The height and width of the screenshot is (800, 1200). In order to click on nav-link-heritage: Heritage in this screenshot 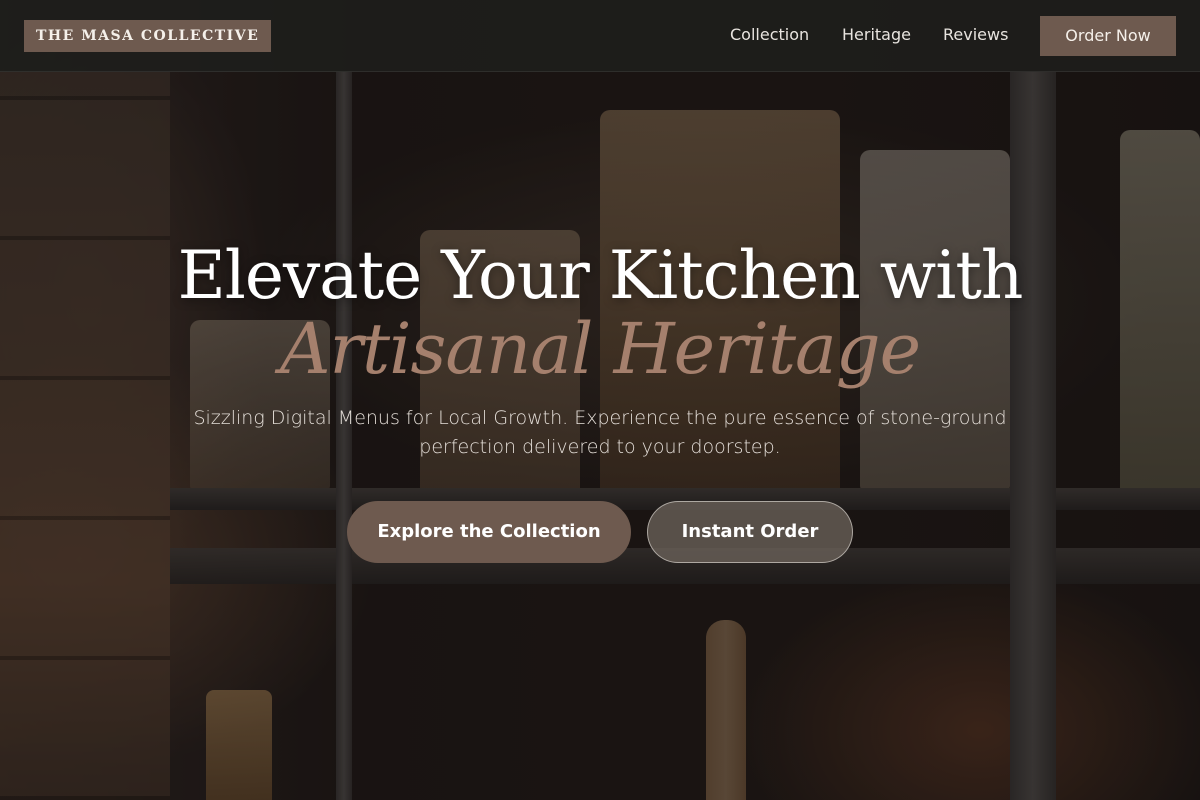, I will do `click(876, 35)`.